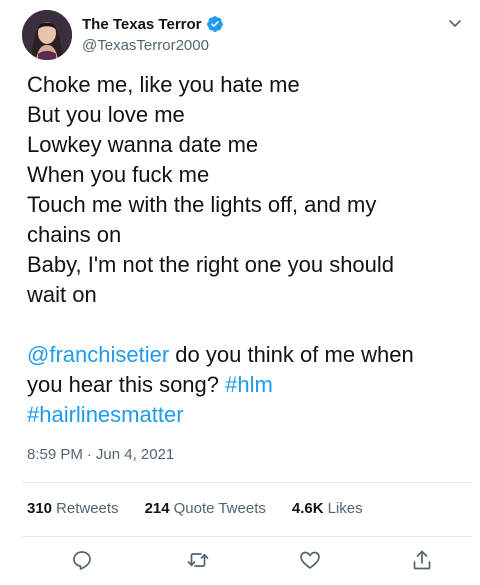 The height and width of the screenshot is (585, 480). What do you see at coordinates (307, 508) in the screenshot?
I see `likes-count: 4.6K` at bounding box center [307, 508].